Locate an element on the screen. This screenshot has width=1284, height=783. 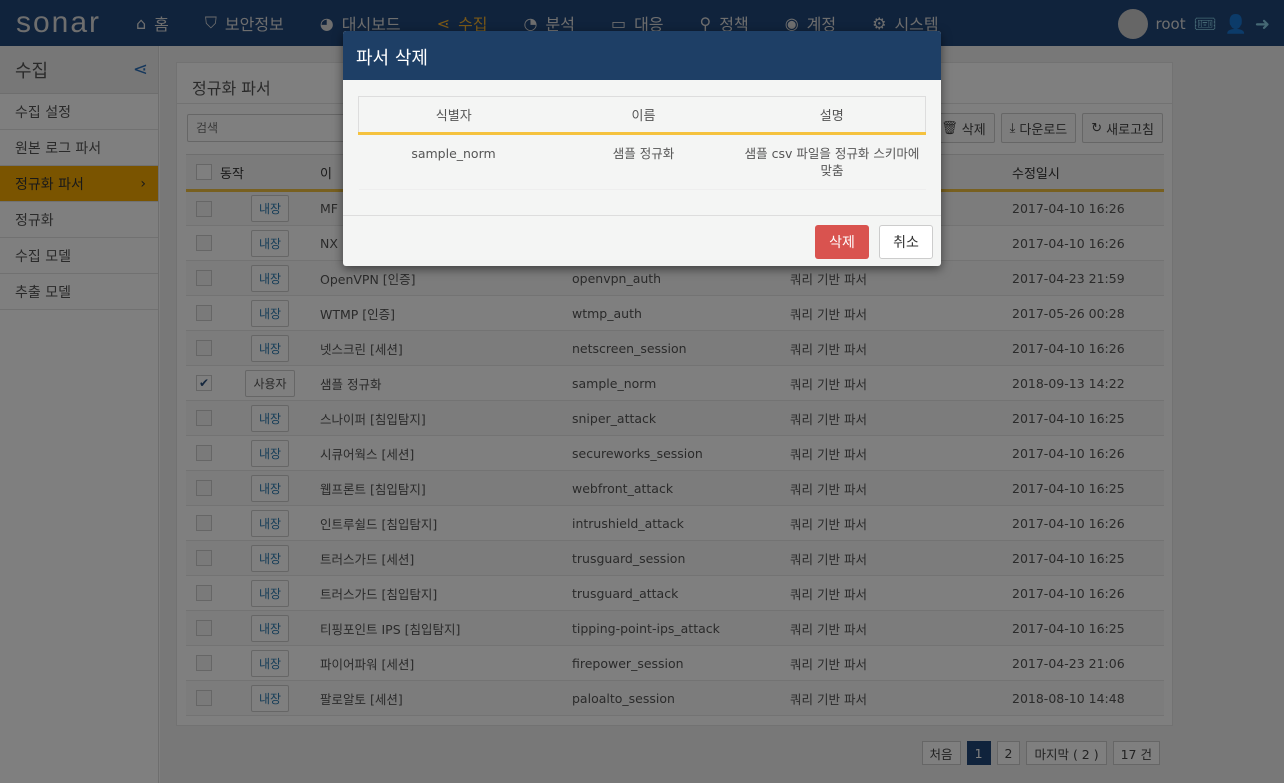
dialog-col-id: 식별자 is located at coordinates (453, 115).